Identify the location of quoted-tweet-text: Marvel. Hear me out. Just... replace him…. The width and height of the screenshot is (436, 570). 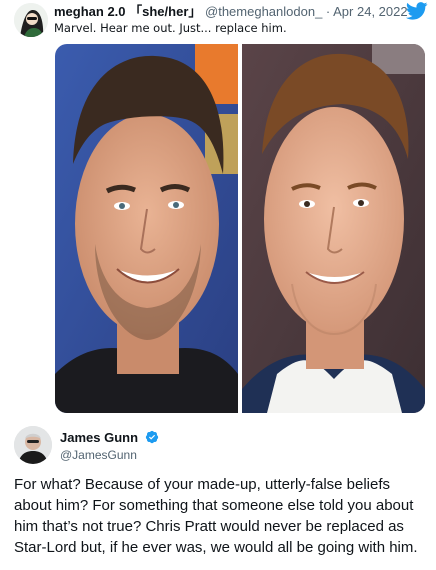
(170, 28).